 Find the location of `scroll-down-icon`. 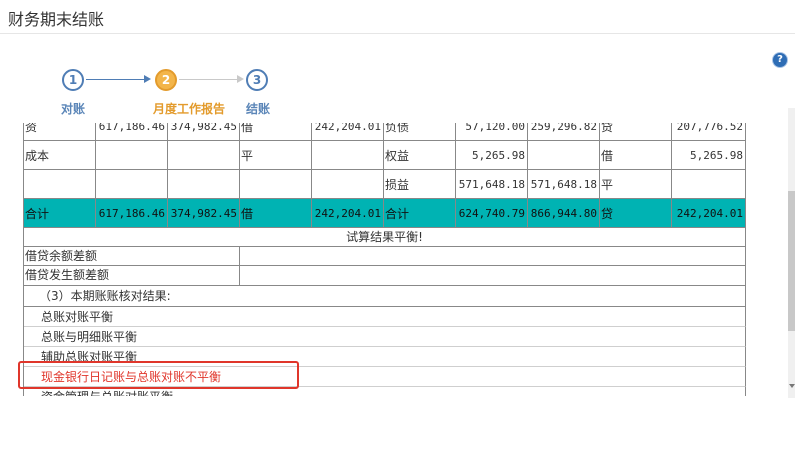

scroll-down-icon is located at coordinates (792, 386).